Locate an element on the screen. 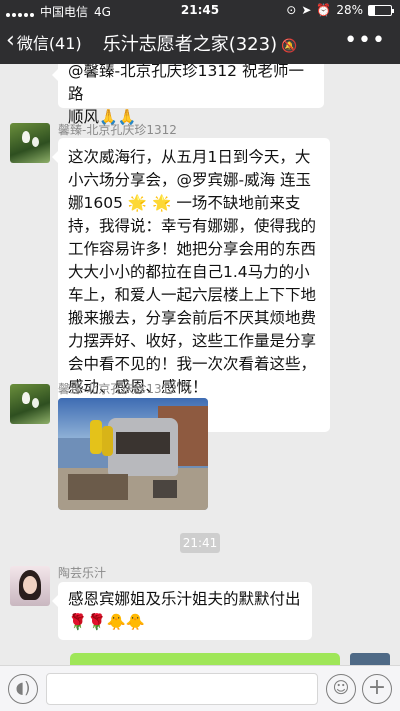 This screenshot has height=711, width=400. message-input is located at coordinates (182, 689).